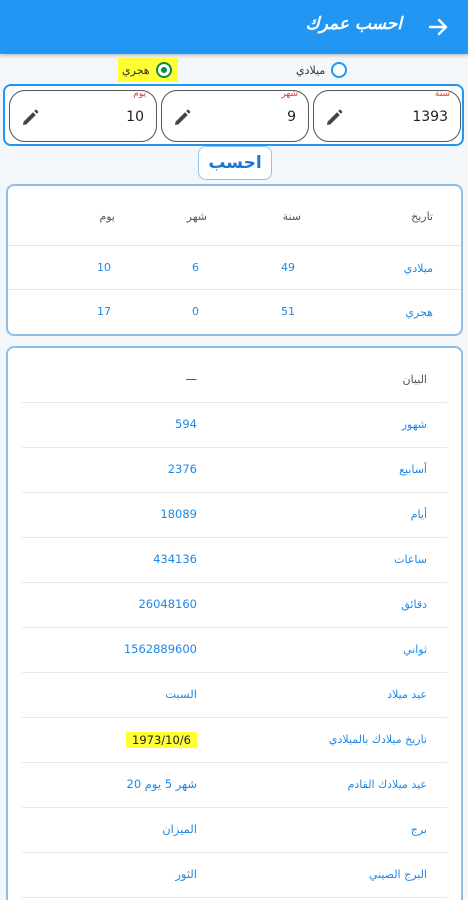 The image size is (468, 900). What do you see at coordinates (160, 649) in the screenshot?
I see `detail-value: 1562889600` at bounding box center [160, 649].